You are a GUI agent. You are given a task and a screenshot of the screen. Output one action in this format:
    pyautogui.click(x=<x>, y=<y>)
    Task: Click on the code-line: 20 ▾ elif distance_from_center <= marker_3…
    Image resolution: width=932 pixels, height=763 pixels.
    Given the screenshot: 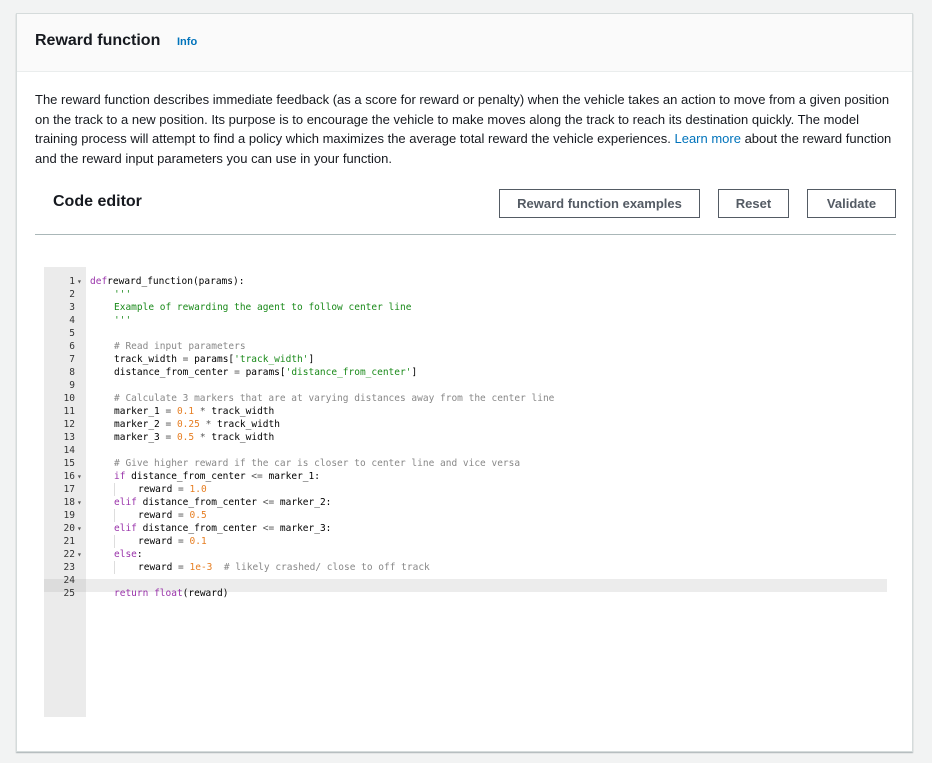 What is the action you would take?
    pyautogui.click(x=465, y=528)
    